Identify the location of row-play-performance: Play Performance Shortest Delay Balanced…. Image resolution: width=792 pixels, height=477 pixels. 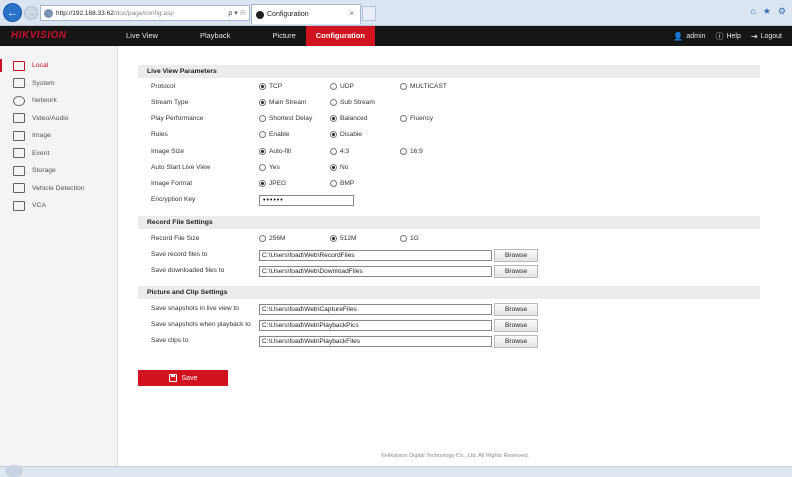
(451, 120).